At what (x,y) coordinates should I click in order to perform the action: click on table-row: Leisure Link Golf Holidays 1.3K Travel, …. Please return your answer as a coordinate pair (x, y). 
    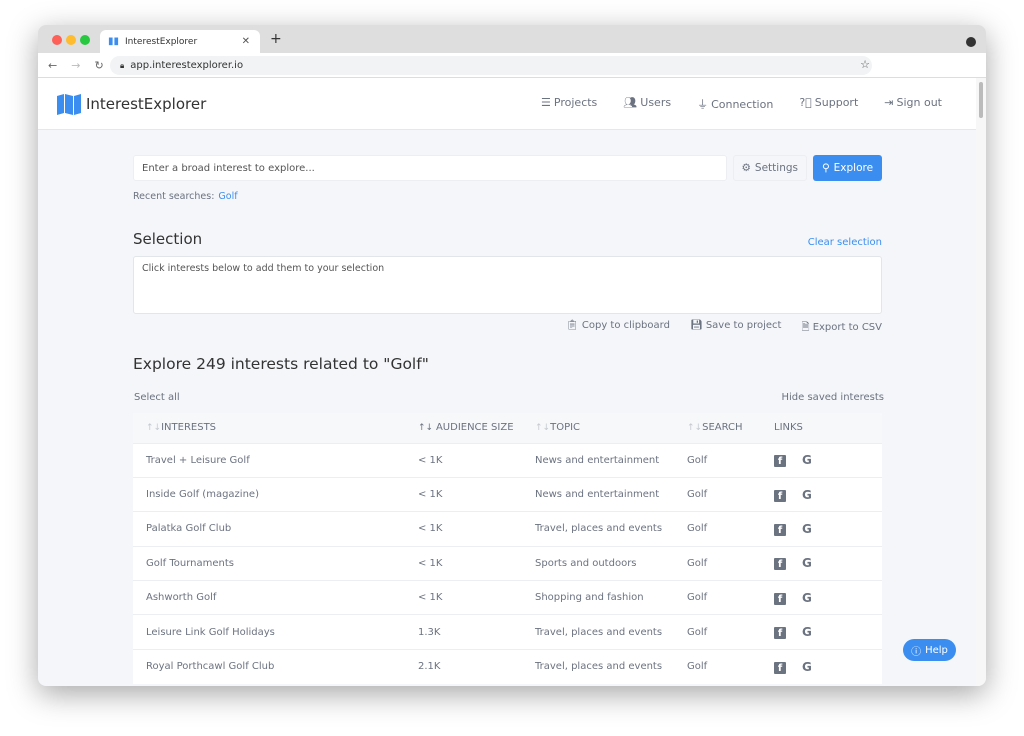
    Looking at the image, I should click on (507, 632).